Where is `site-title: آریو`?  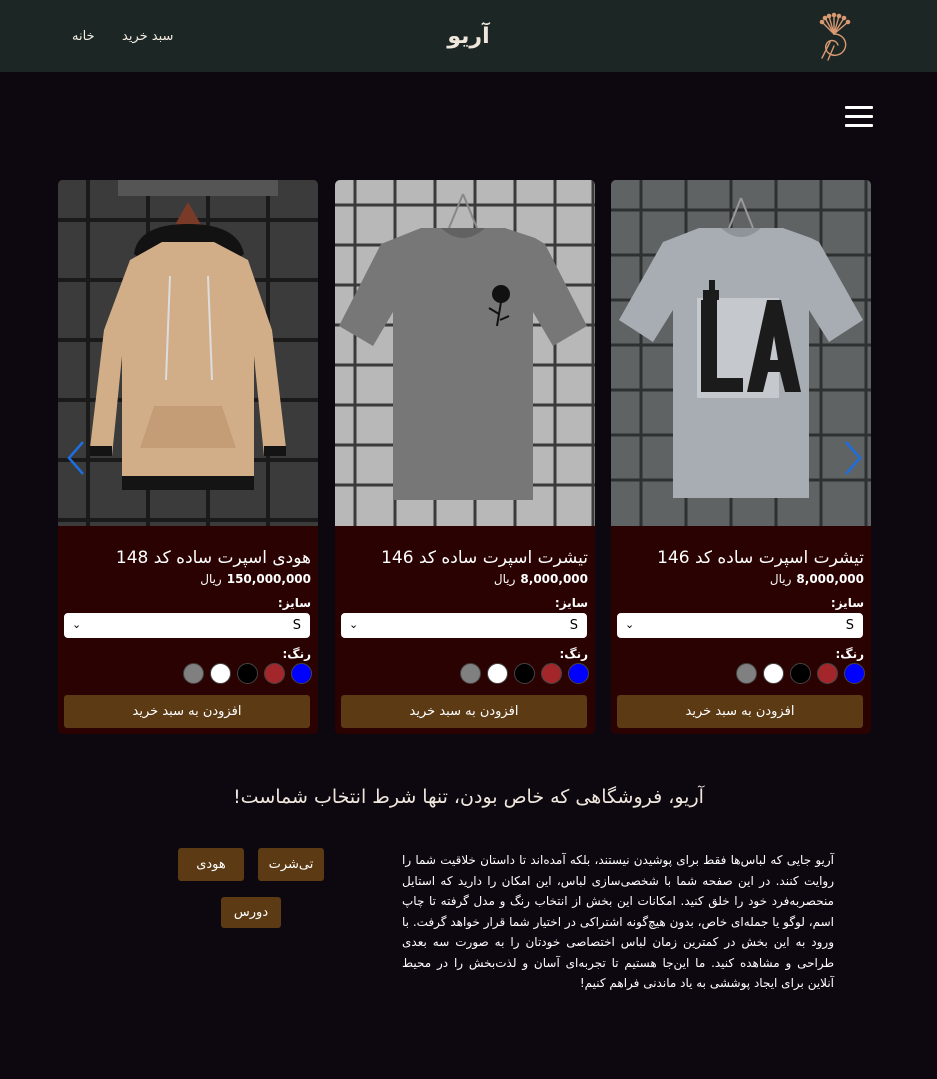
site-title: آریو is located at coordinates (468, 36).